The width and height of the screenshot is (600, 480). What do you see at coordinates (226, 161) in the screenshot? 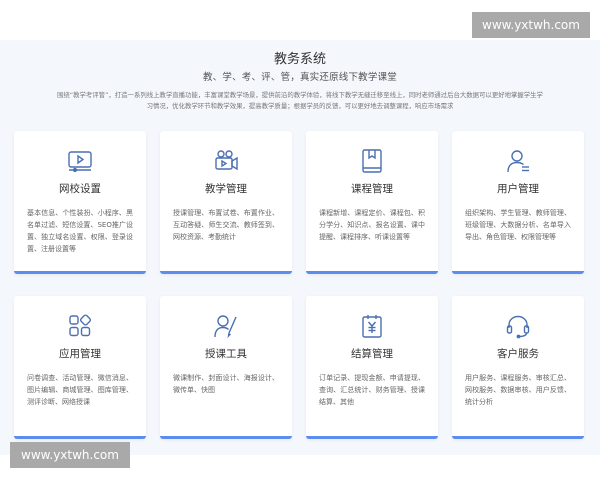
I see `video-camera-icon` at bounding box center [226, 161].